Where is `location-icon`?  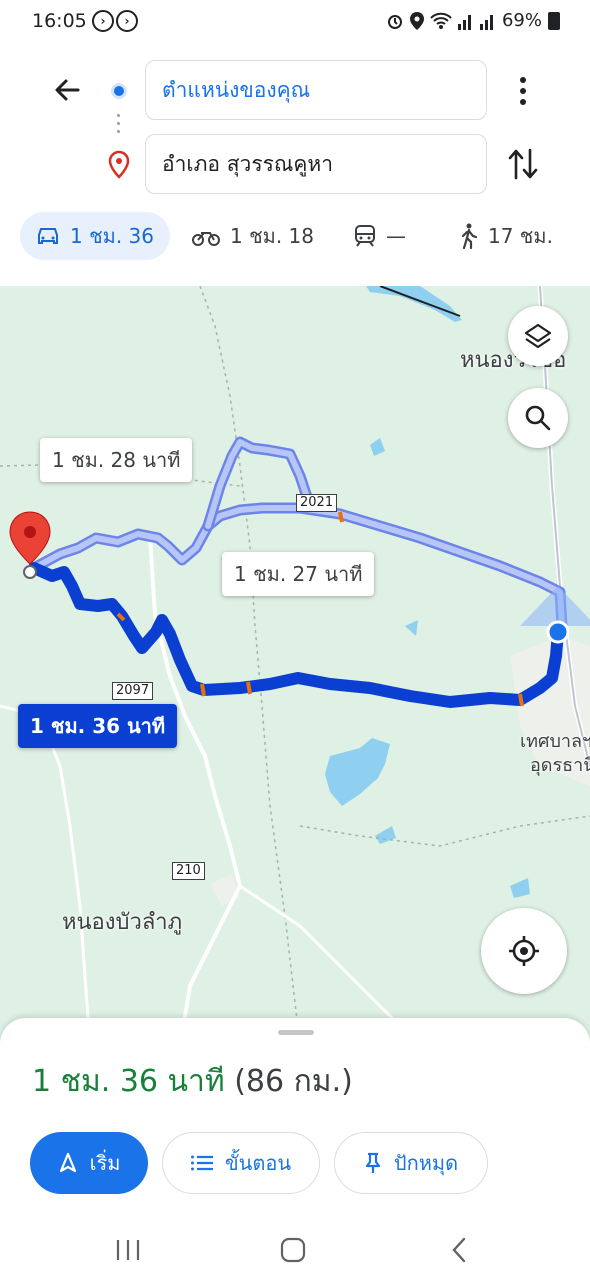 location-icon is located at coordinates (416, 20).